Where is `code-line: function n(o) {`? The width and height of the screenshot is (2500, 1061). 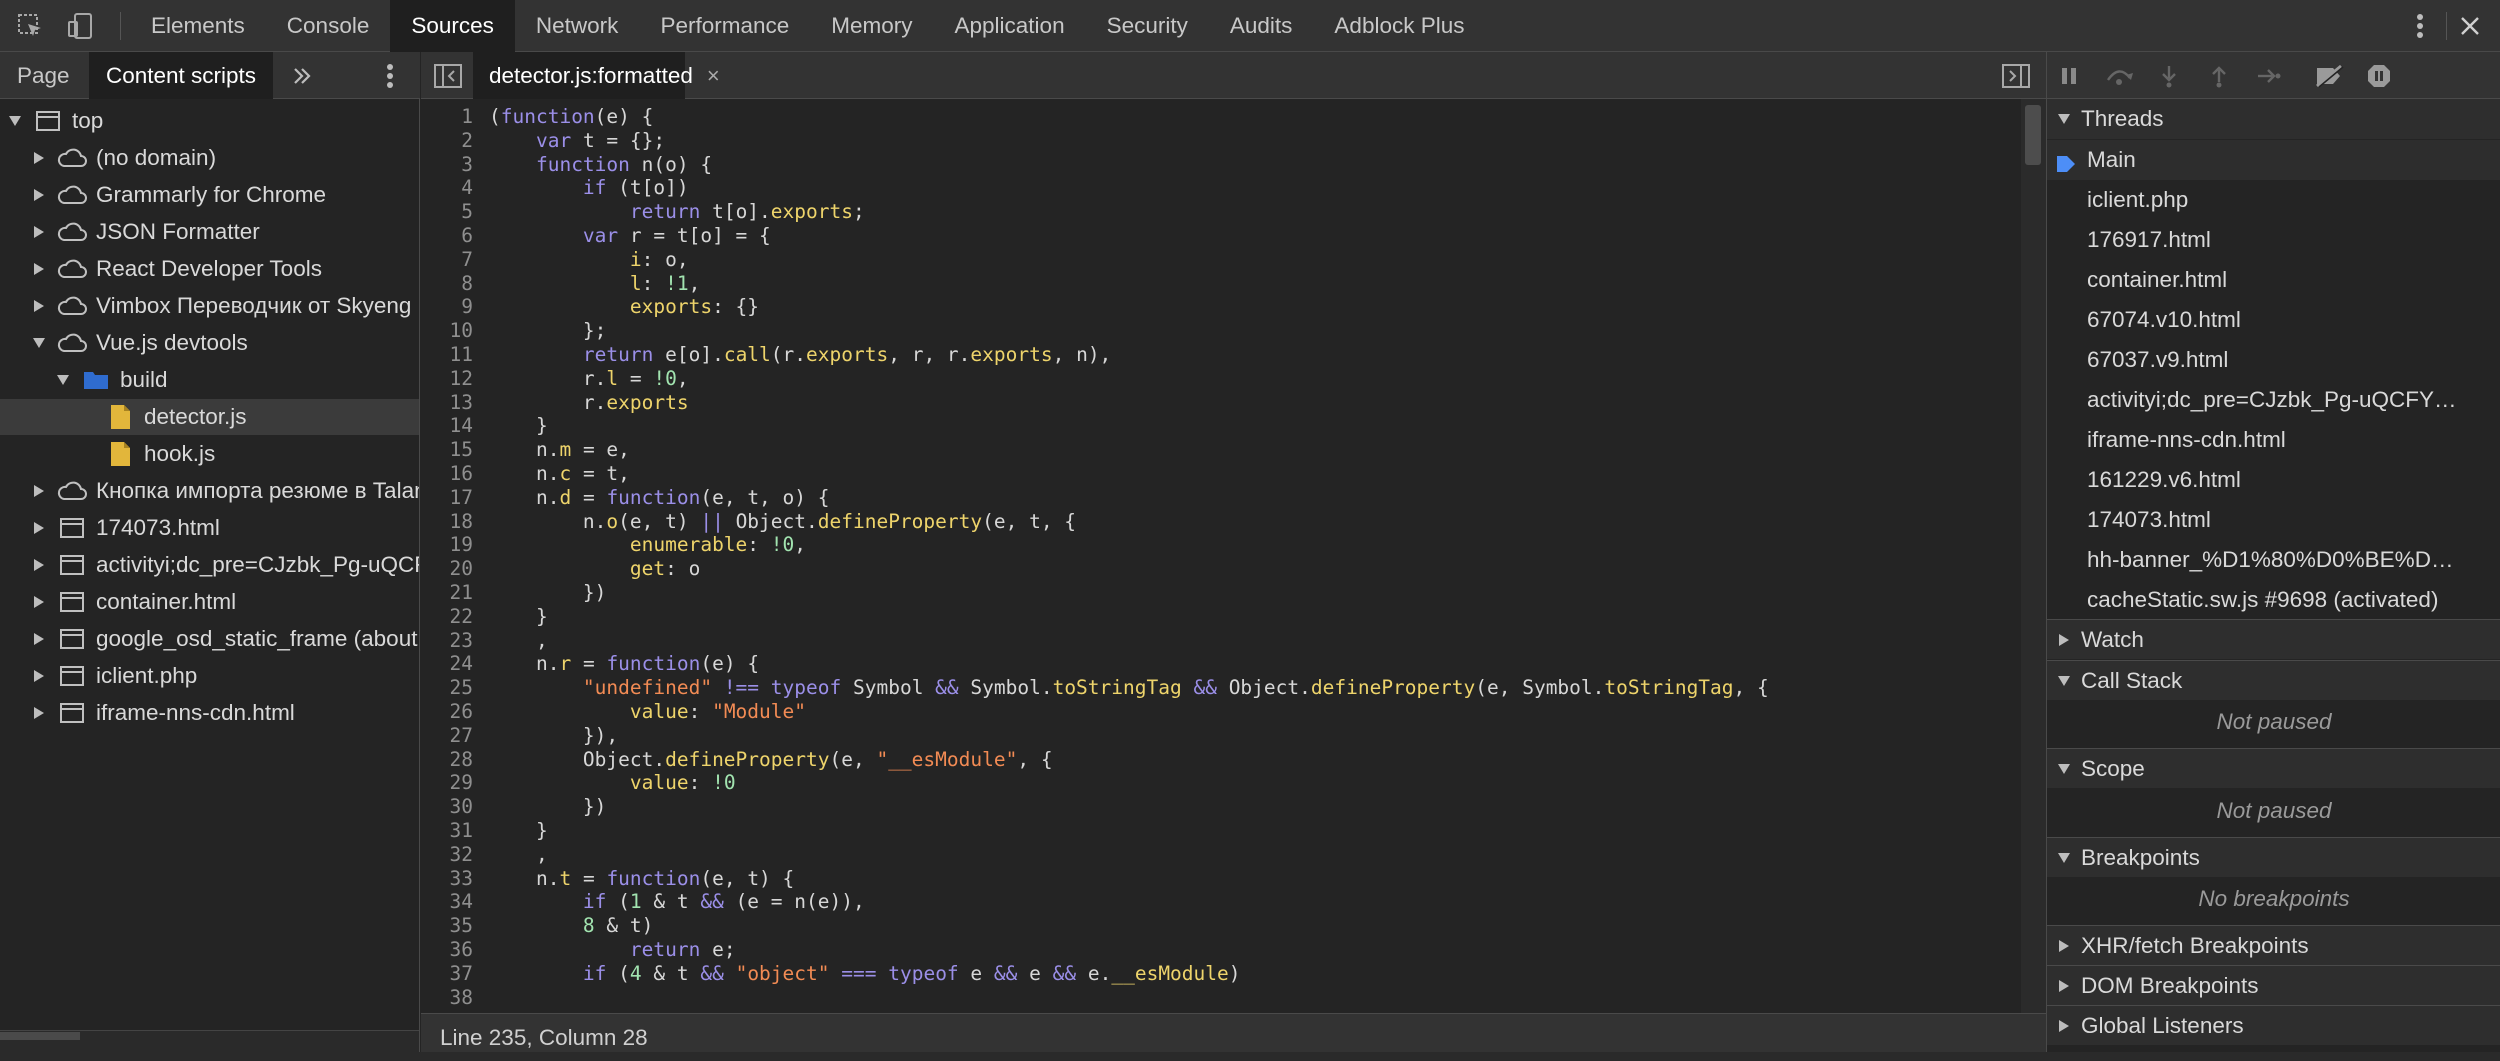 code-line: function n(o) { is located at coordinates (600, 165).